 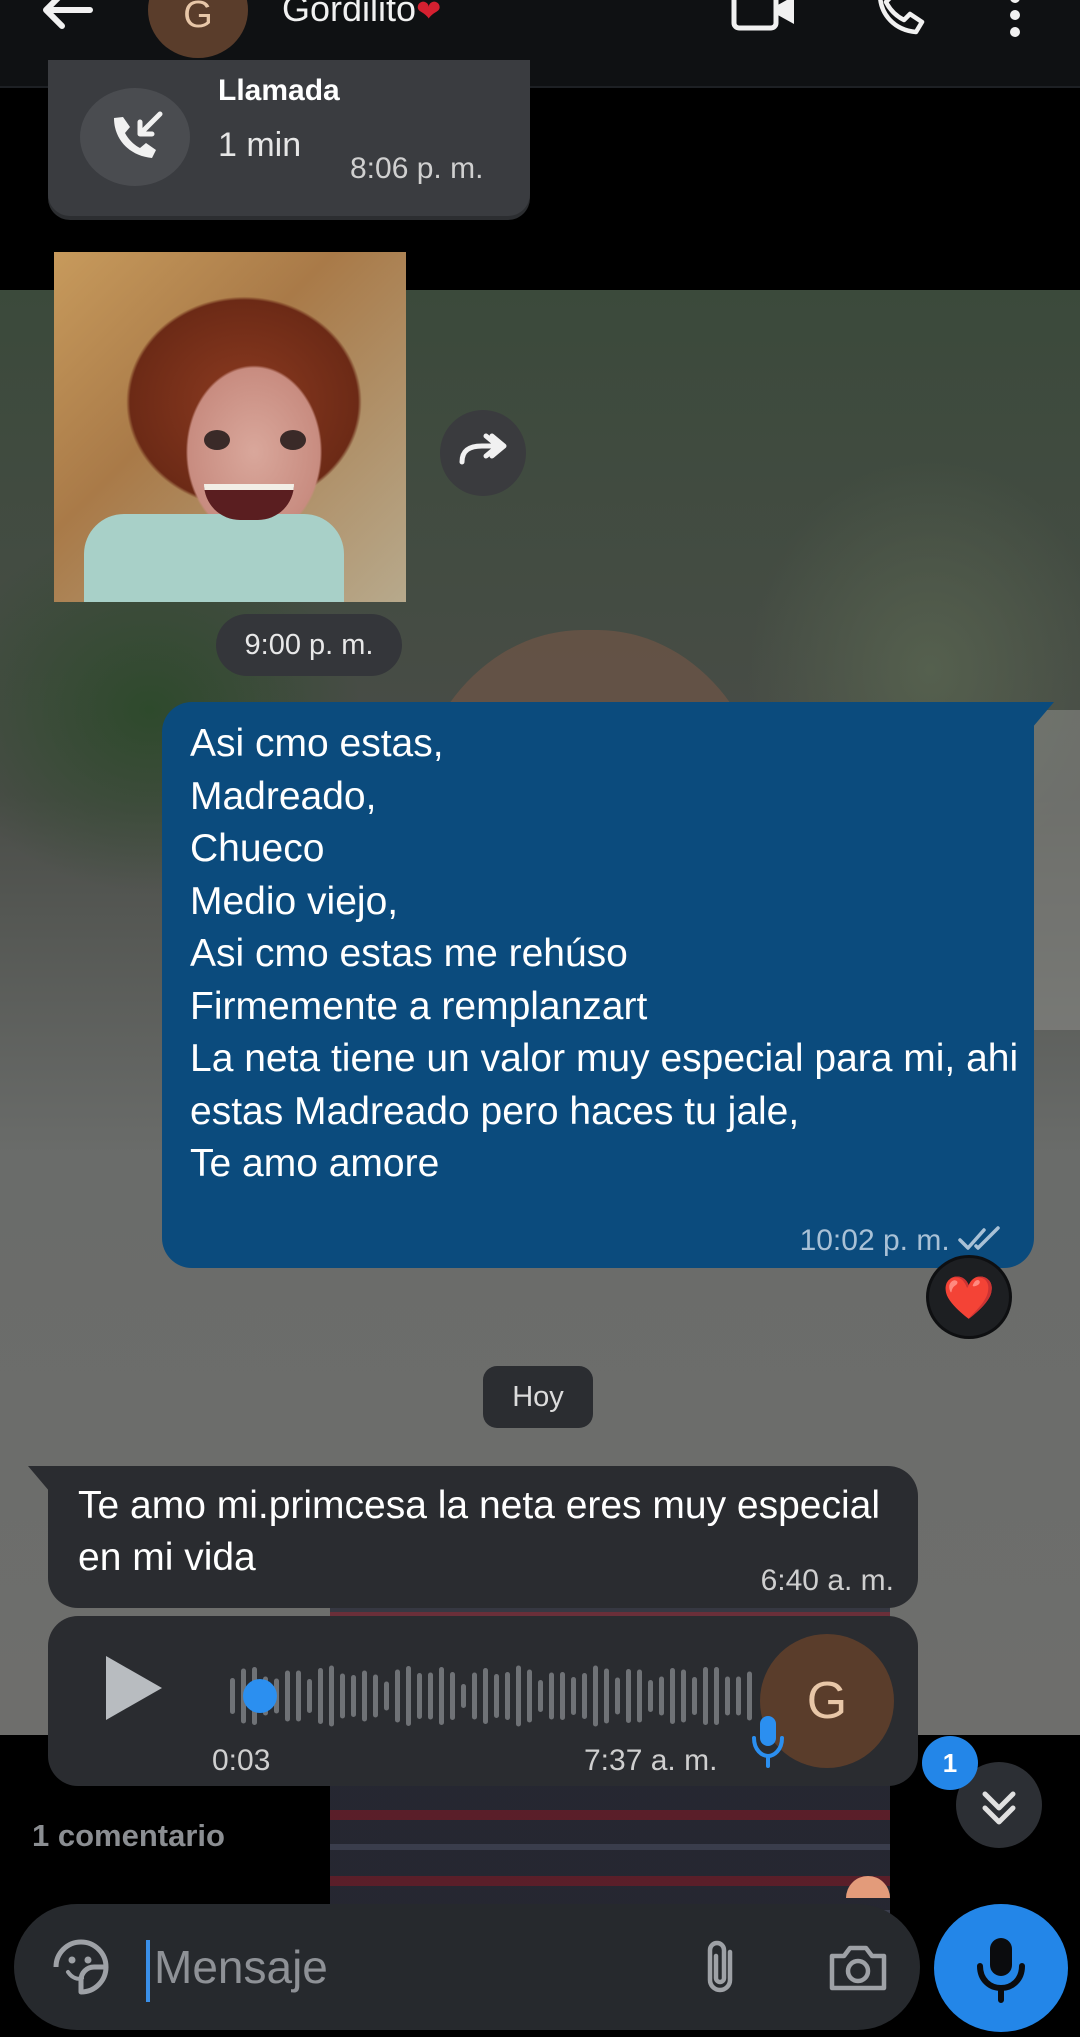 What do you see at coordinates (762, 15) in the screenshot?
I see `video-call-icon` at bounding box center [762, 15].